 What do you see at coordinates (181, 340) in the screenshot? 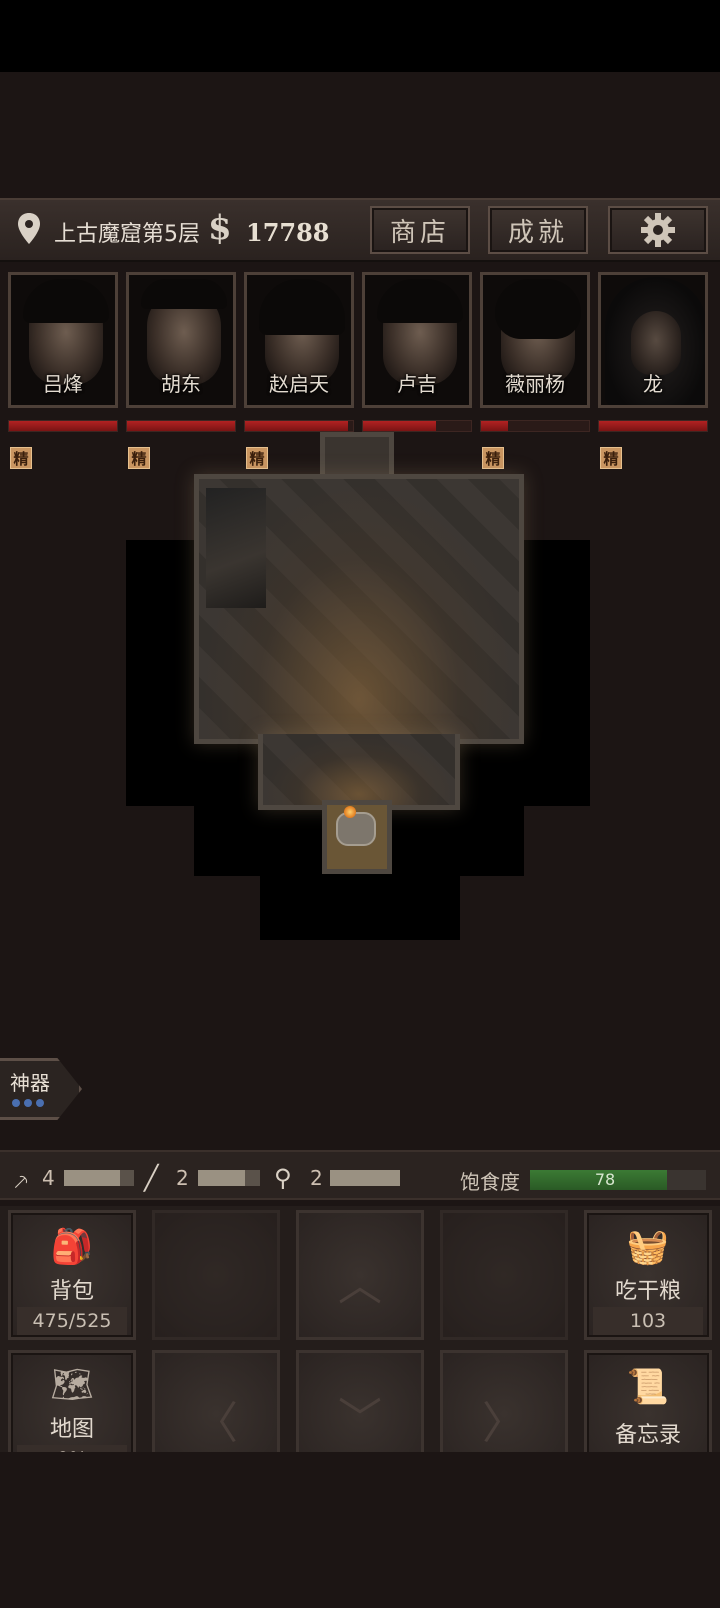
I see `party-member-portrait: 胡东` at bounding box center [181, 340].